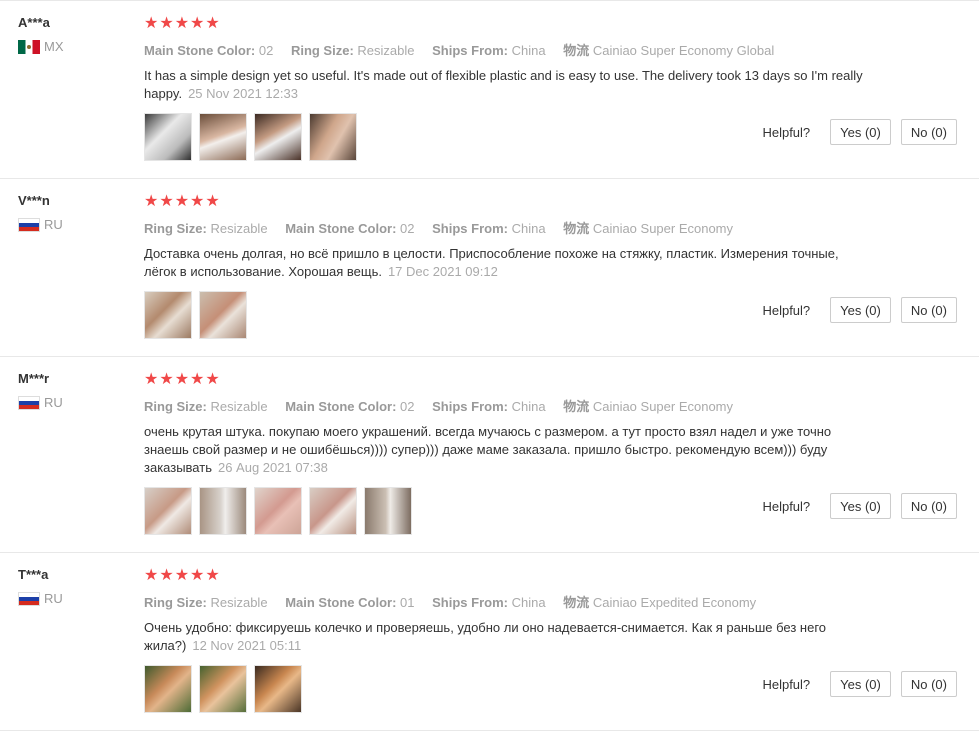 This screenshot has width=979, height=734. Describe the element at coordinates (73, 586) in the screenshot. I see `reviewer-info: T***a RU` at that location.